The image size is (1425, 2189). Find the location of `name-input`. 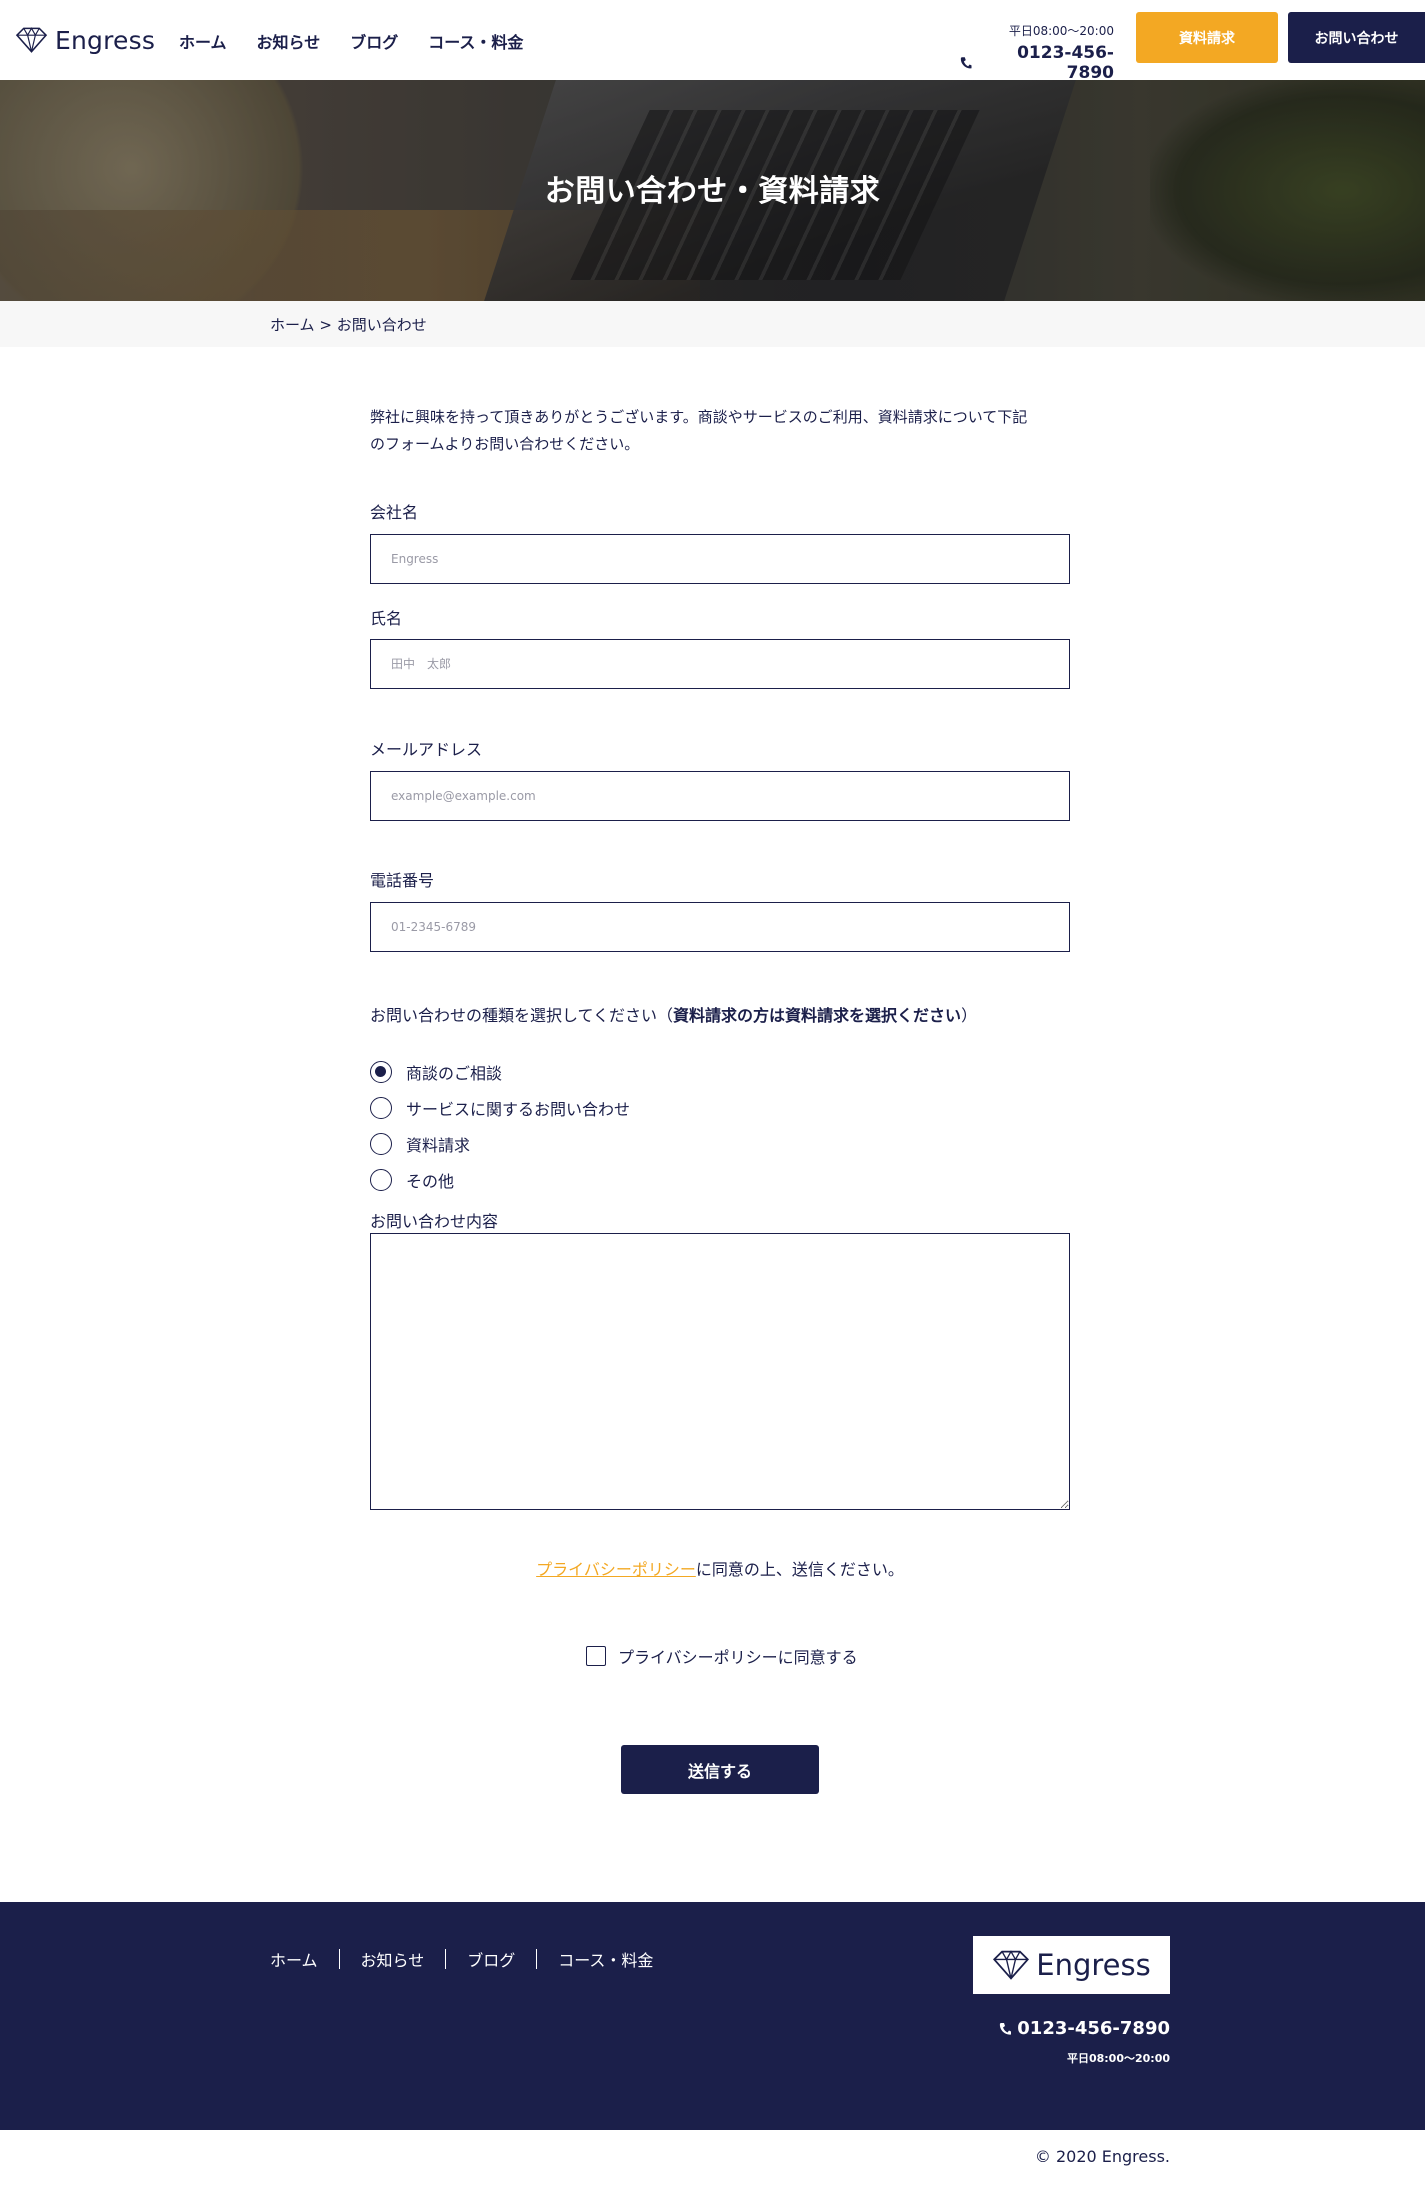

name-input is located at coordinates (720, 664).